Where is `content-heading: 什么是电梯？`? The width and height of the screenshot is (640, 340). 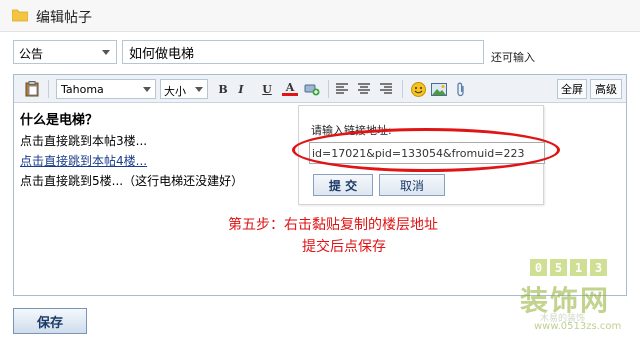
content-heading: 什么是电梯？ is located at coordinates (59, 120).